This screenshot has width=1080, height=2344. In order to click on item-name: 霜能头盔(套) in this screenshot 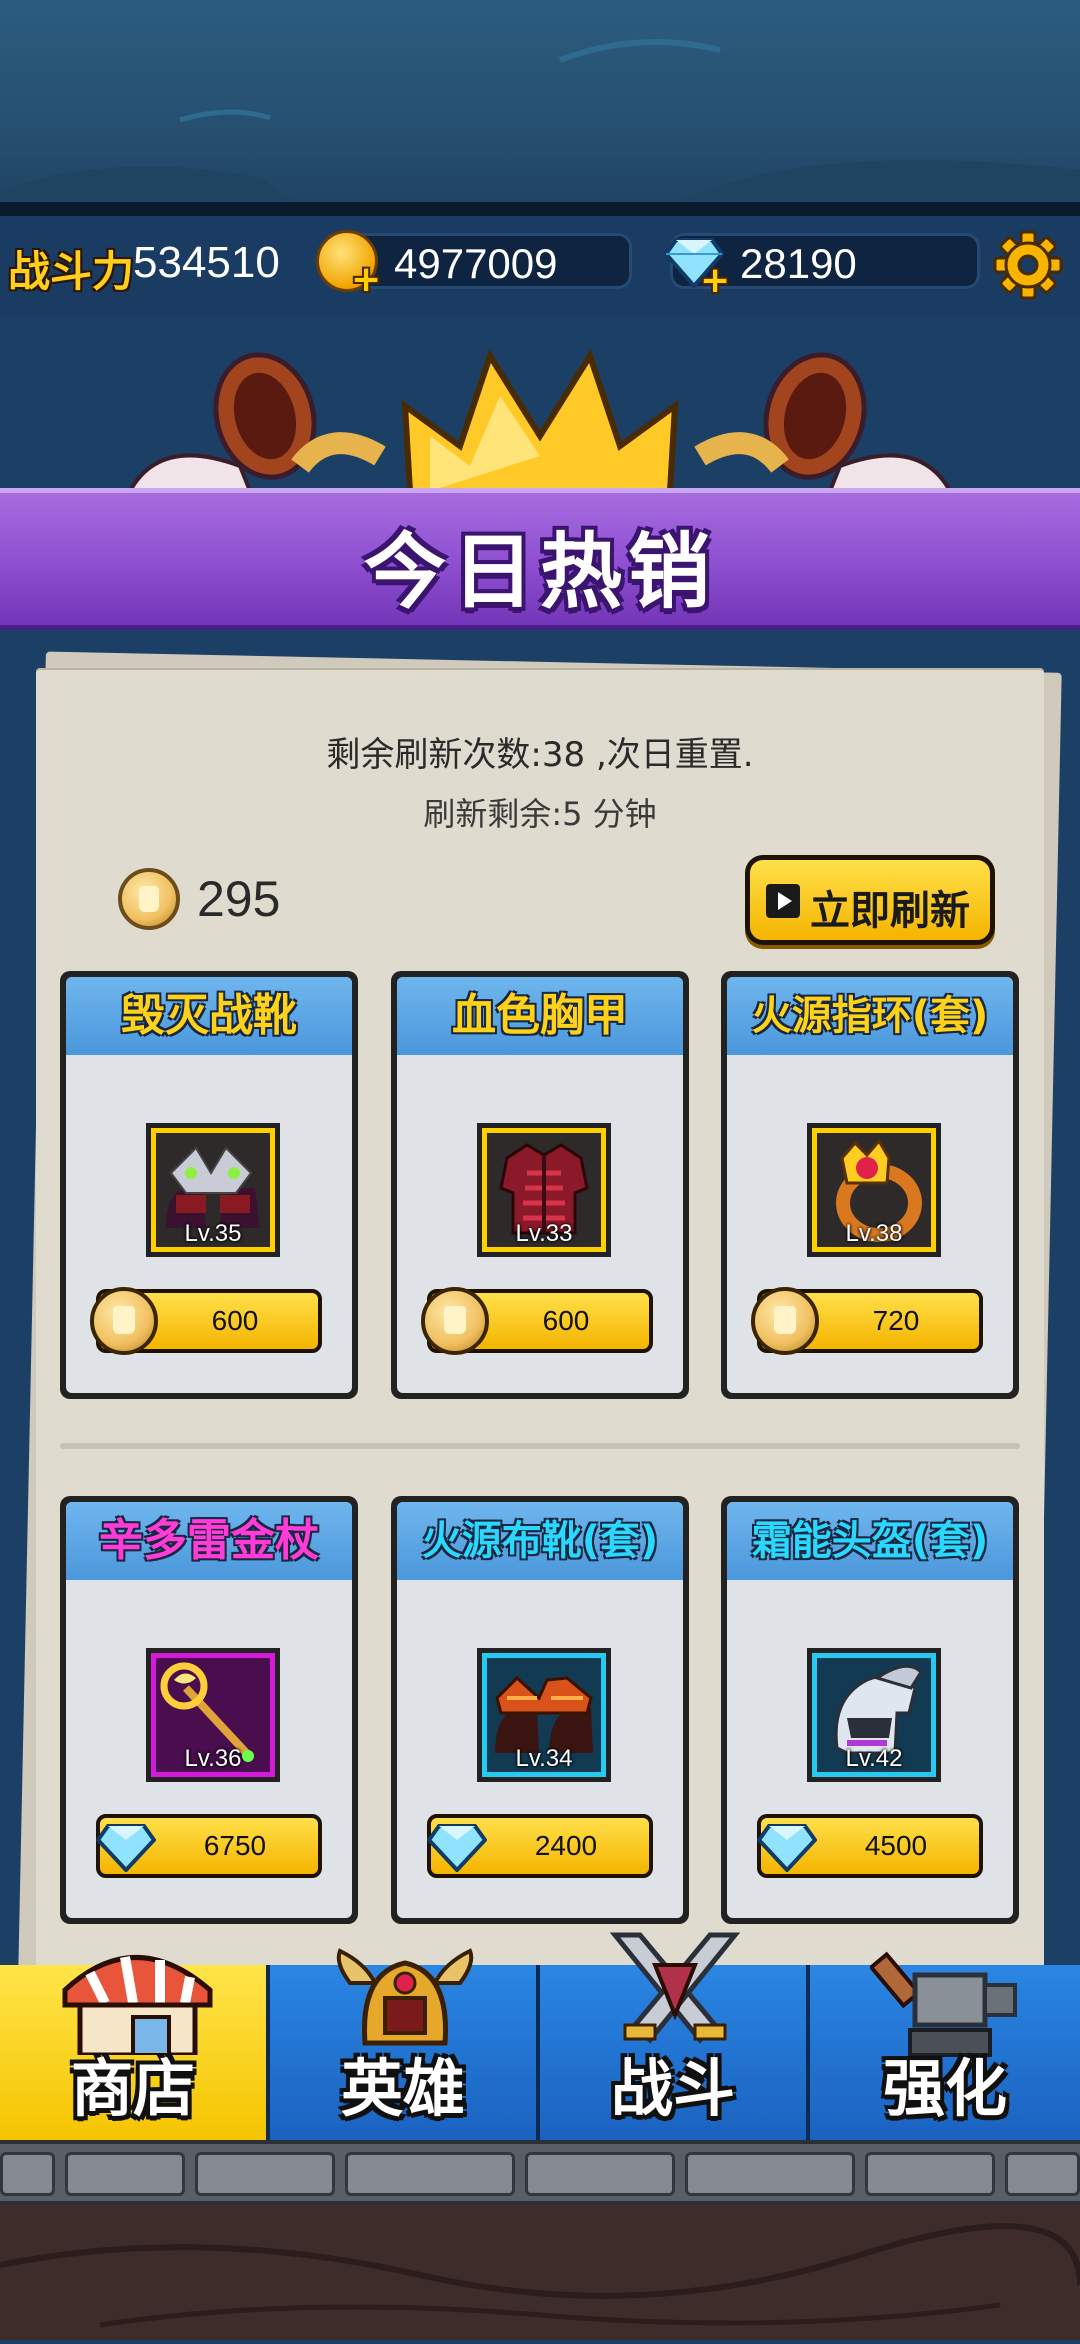, I will do `click(870, 1541)`.